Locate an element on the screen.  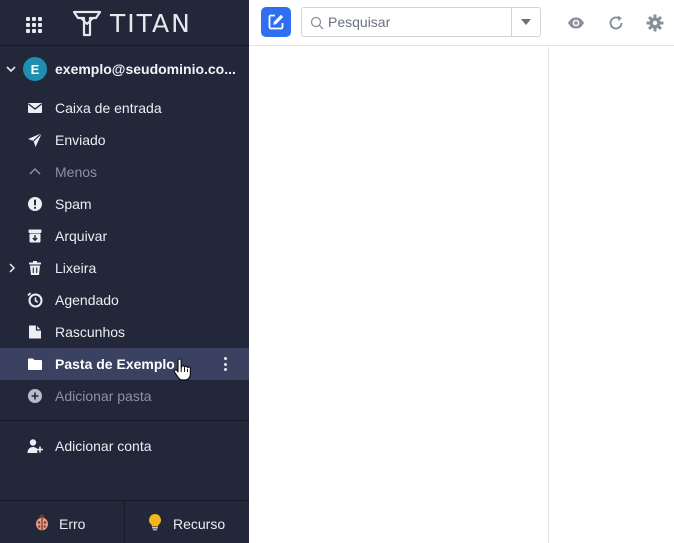
feature-request-label: Recurso is located at coordinates (199, 524).